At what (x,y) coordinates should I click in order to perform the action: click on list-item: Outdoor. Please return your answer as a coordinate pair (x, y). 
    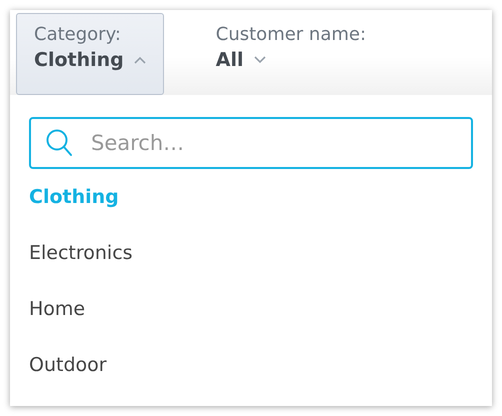
    Looking at the image, I should click on (251, 365).